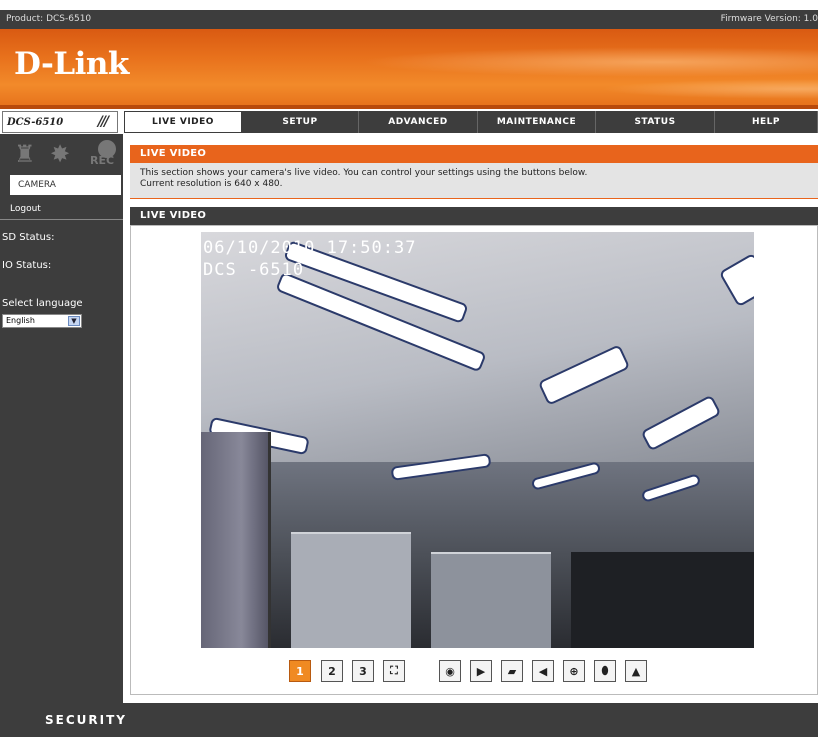  What do you see at coordinates (25, 154) in the screenshot?
I see `alarm-status-icon: ♜` at bounding box center [25, 154].